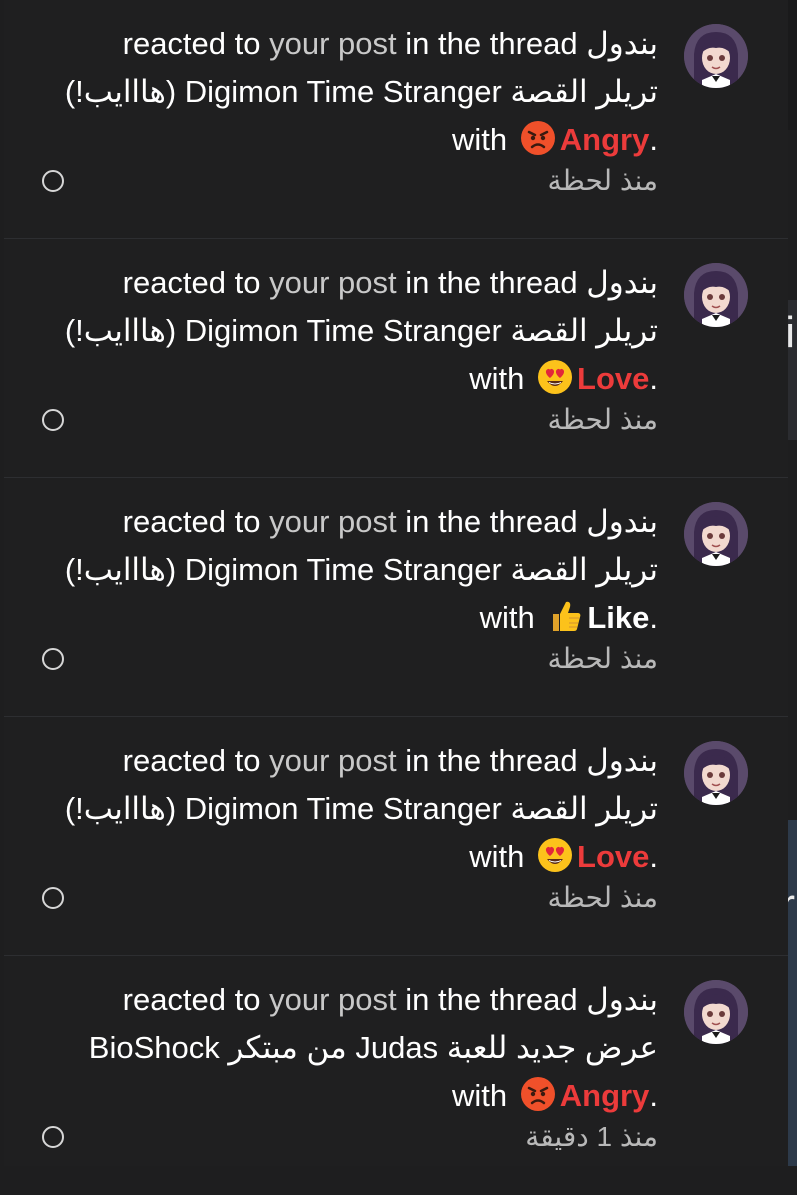 The height and width of the screenshot is (1195, 797). I want to click on thread-title-link: عرض جديد للعبة Judas من مبتكر BioShock, so click(338, 1048).